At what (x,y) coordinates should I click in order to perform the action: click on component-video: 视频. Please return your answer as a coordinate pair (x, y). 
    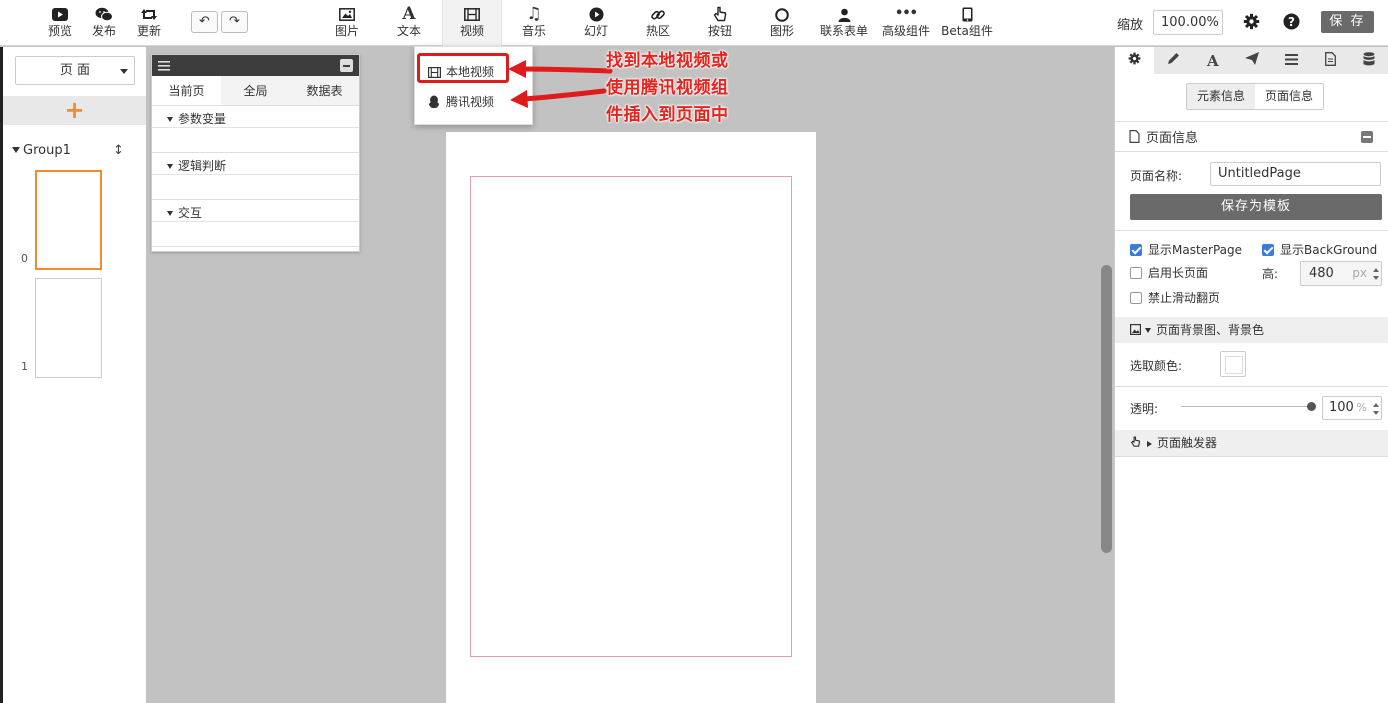
    Looking at the image, I should click on (472, 21).